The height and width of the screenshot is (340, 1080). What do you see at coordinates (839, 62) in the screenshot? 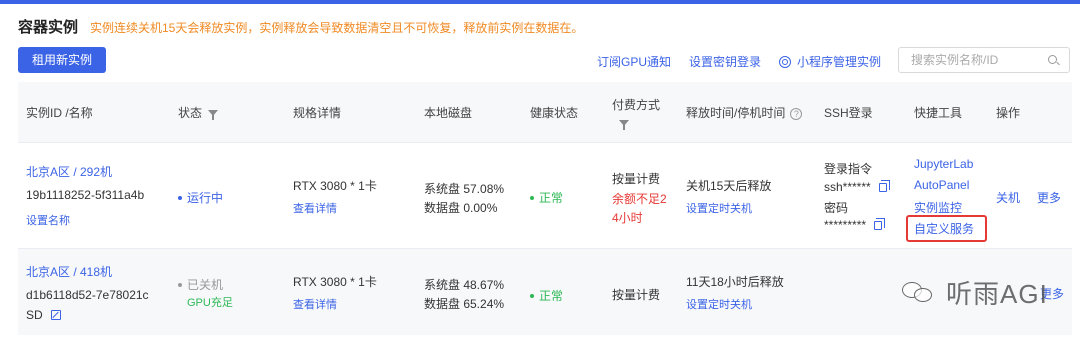
I see `miniapp-manage-label: 小程序管理实例` at bounding box center [839, 62].